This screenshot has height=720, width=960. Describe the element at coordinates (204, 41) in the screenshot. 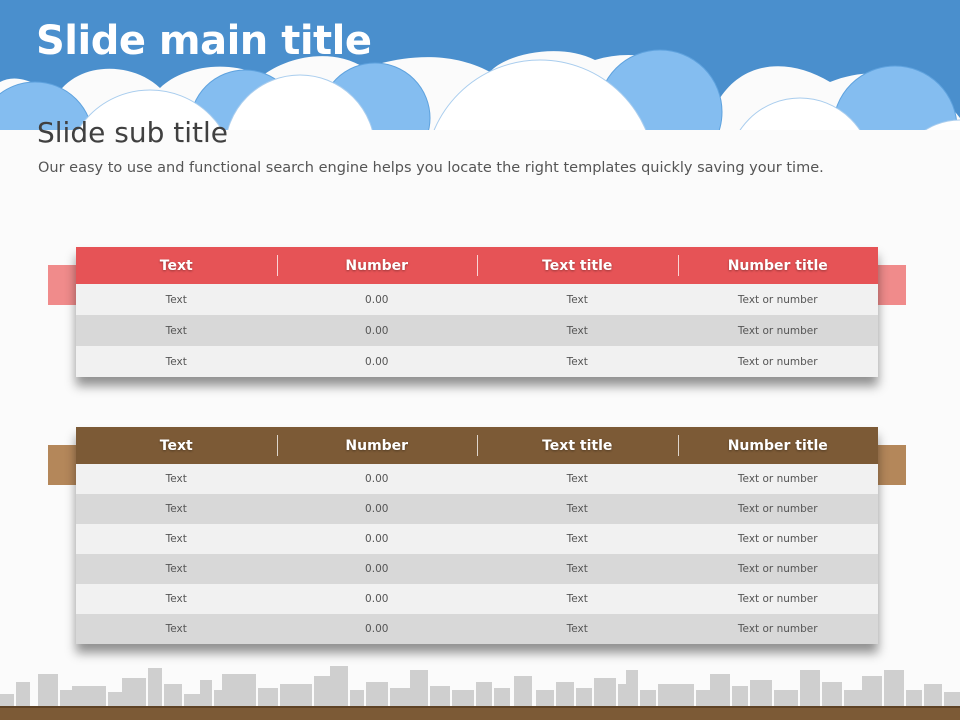

I see `slide-main-title: Slide main title` at that location.